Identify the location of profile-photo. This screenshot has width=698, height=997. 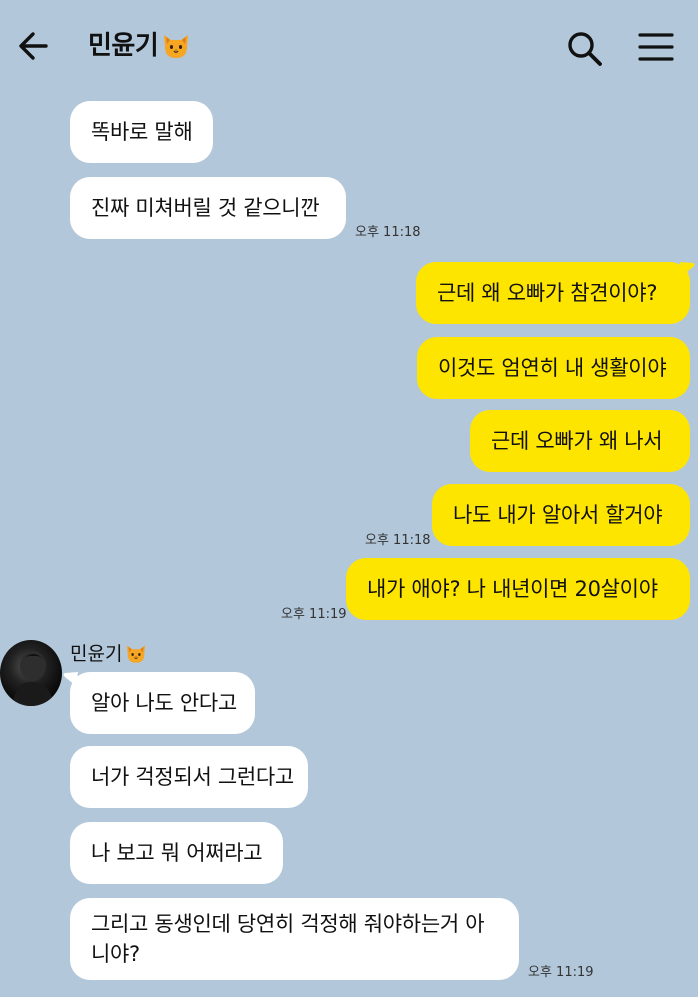
(33, 678).